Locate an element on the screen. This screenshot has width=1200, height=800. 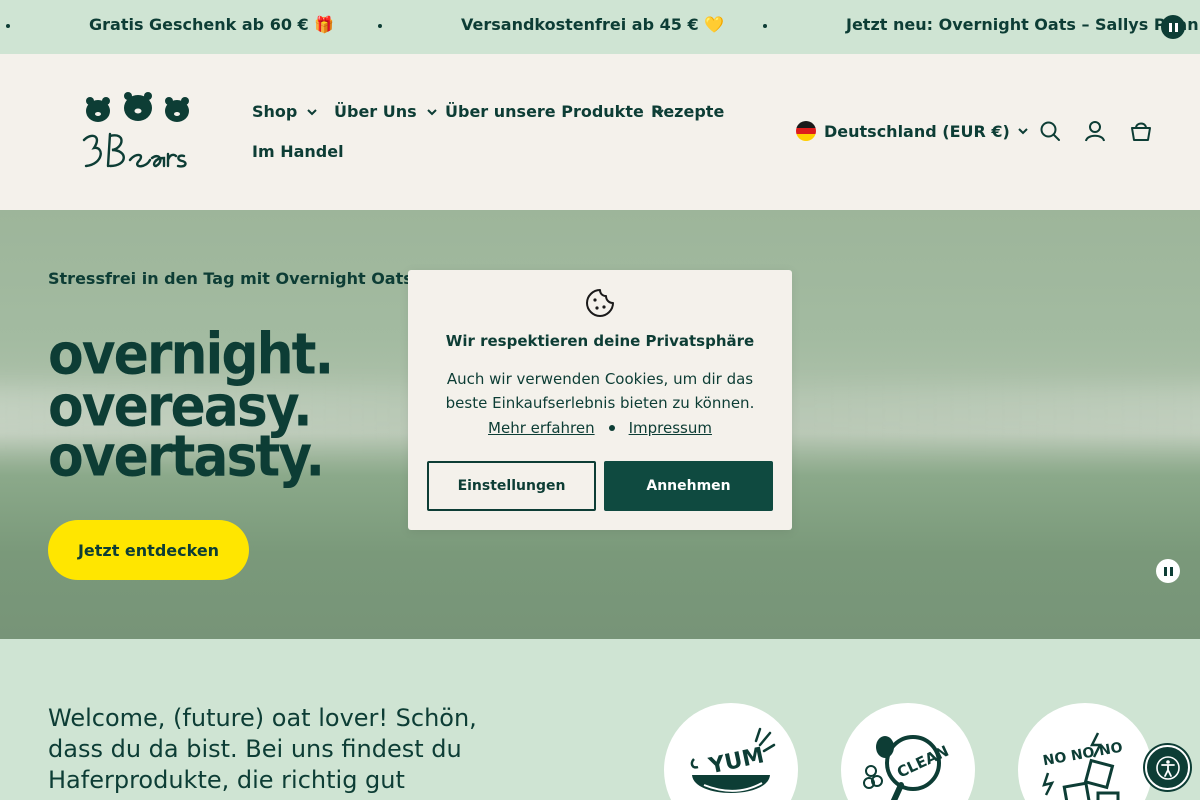
discover-button: Jetzt entdecken is located at coordinates (148, 550).